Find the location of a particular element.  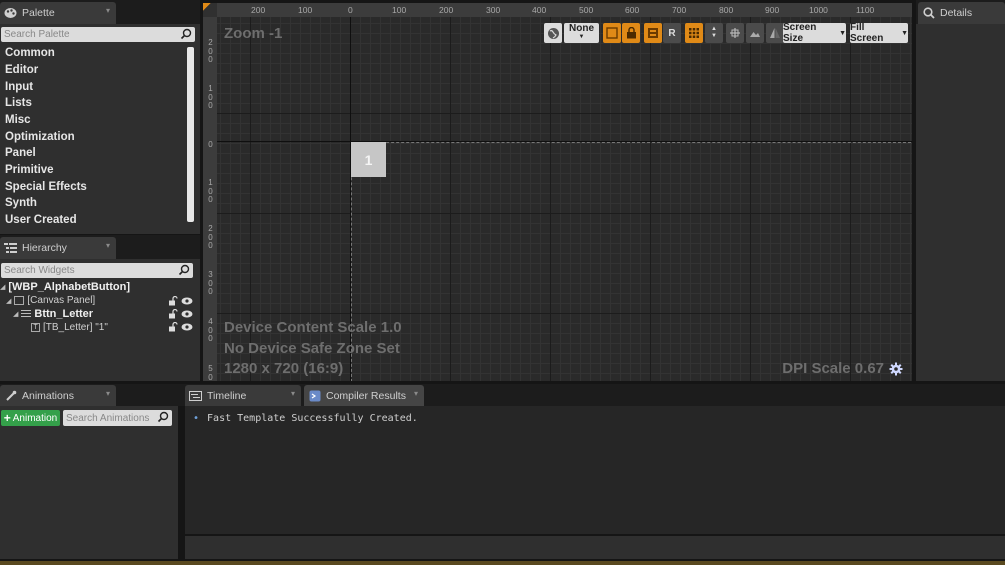

tab-timeline-label: Timeline is located at coordinates (227, 396).